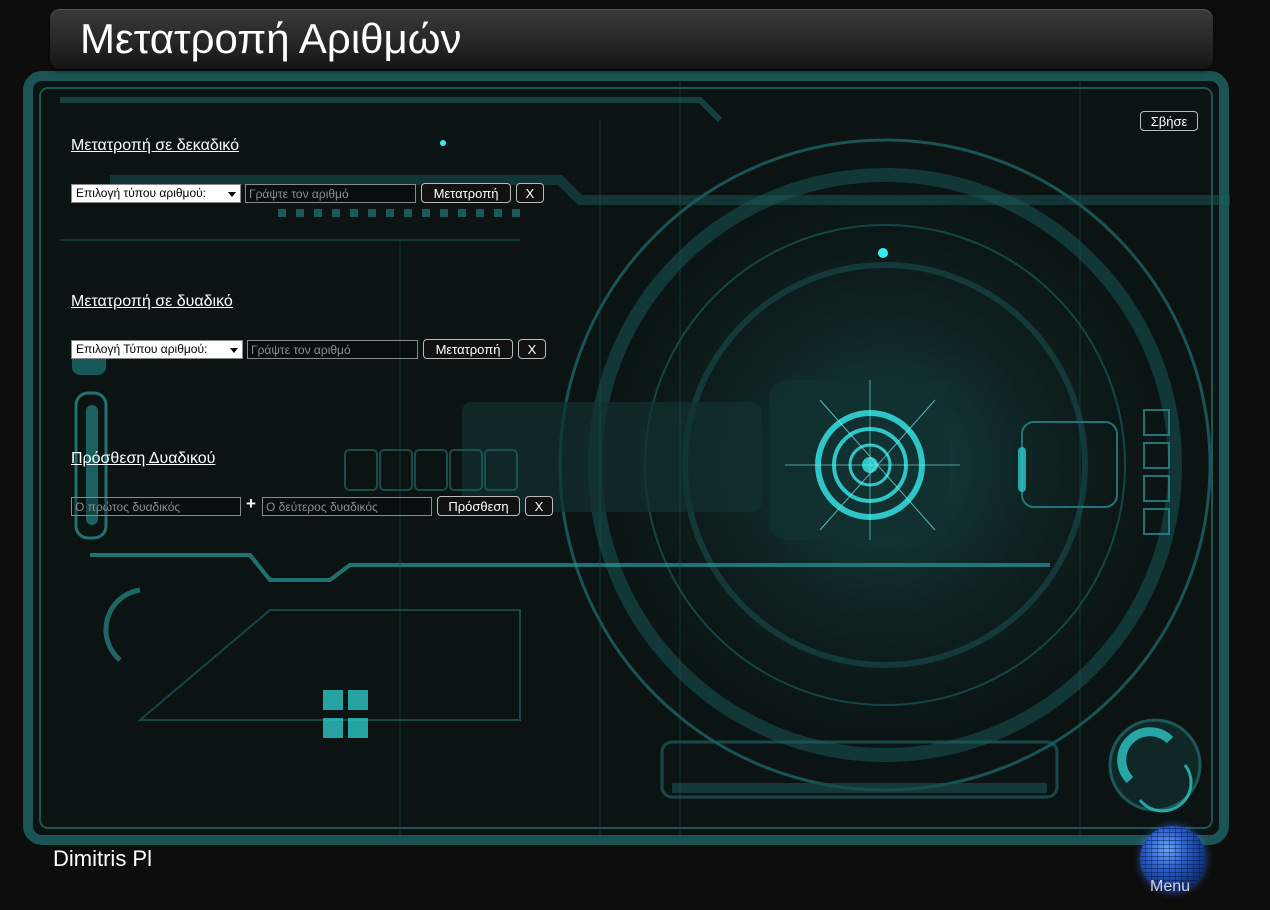  I want to click on author-name: Dimitris Pl, so click(102, 858).